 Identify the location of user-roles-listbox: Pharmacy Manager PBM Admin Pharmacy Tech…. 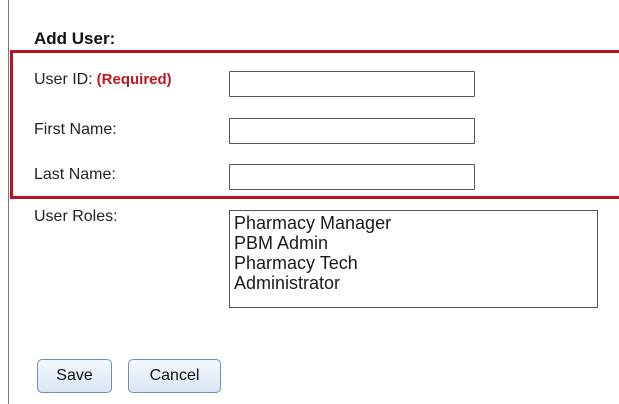
(413, 259).